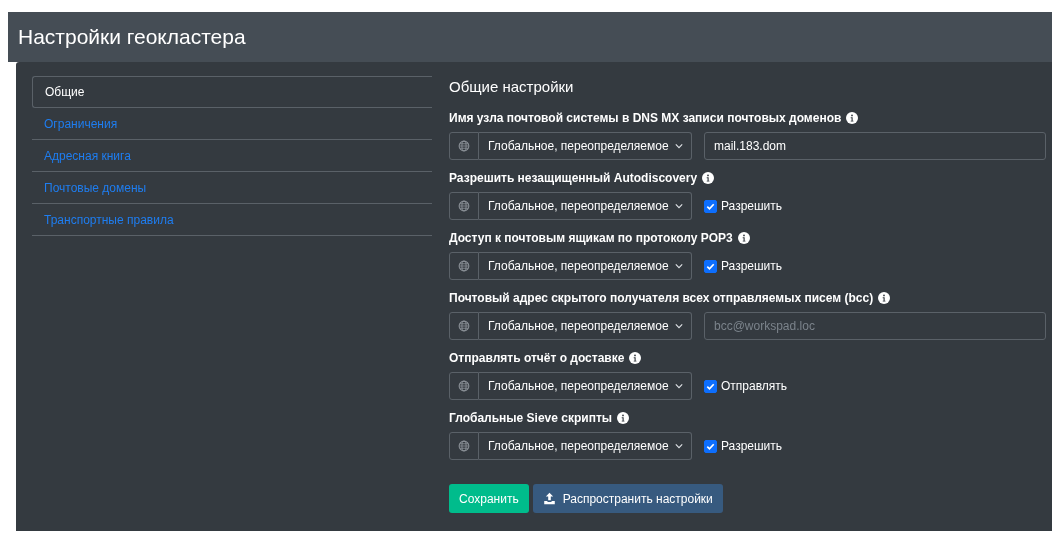  I want to click on setting-label: Глобальные Sieve скрипты, so click(531, 418).